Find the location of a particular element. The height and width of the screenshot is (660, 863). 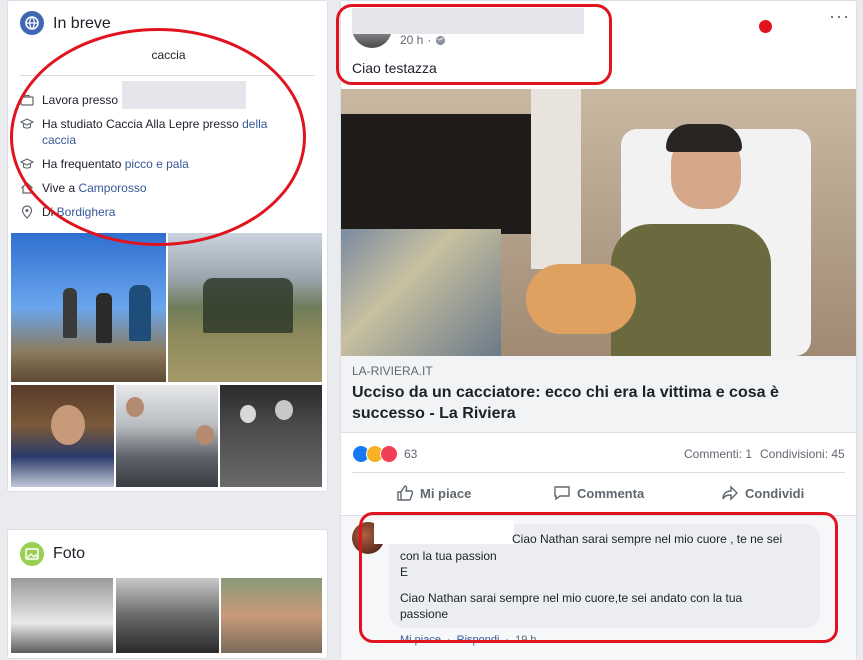

photos-title: Foto is located at coordinates (69, 553).